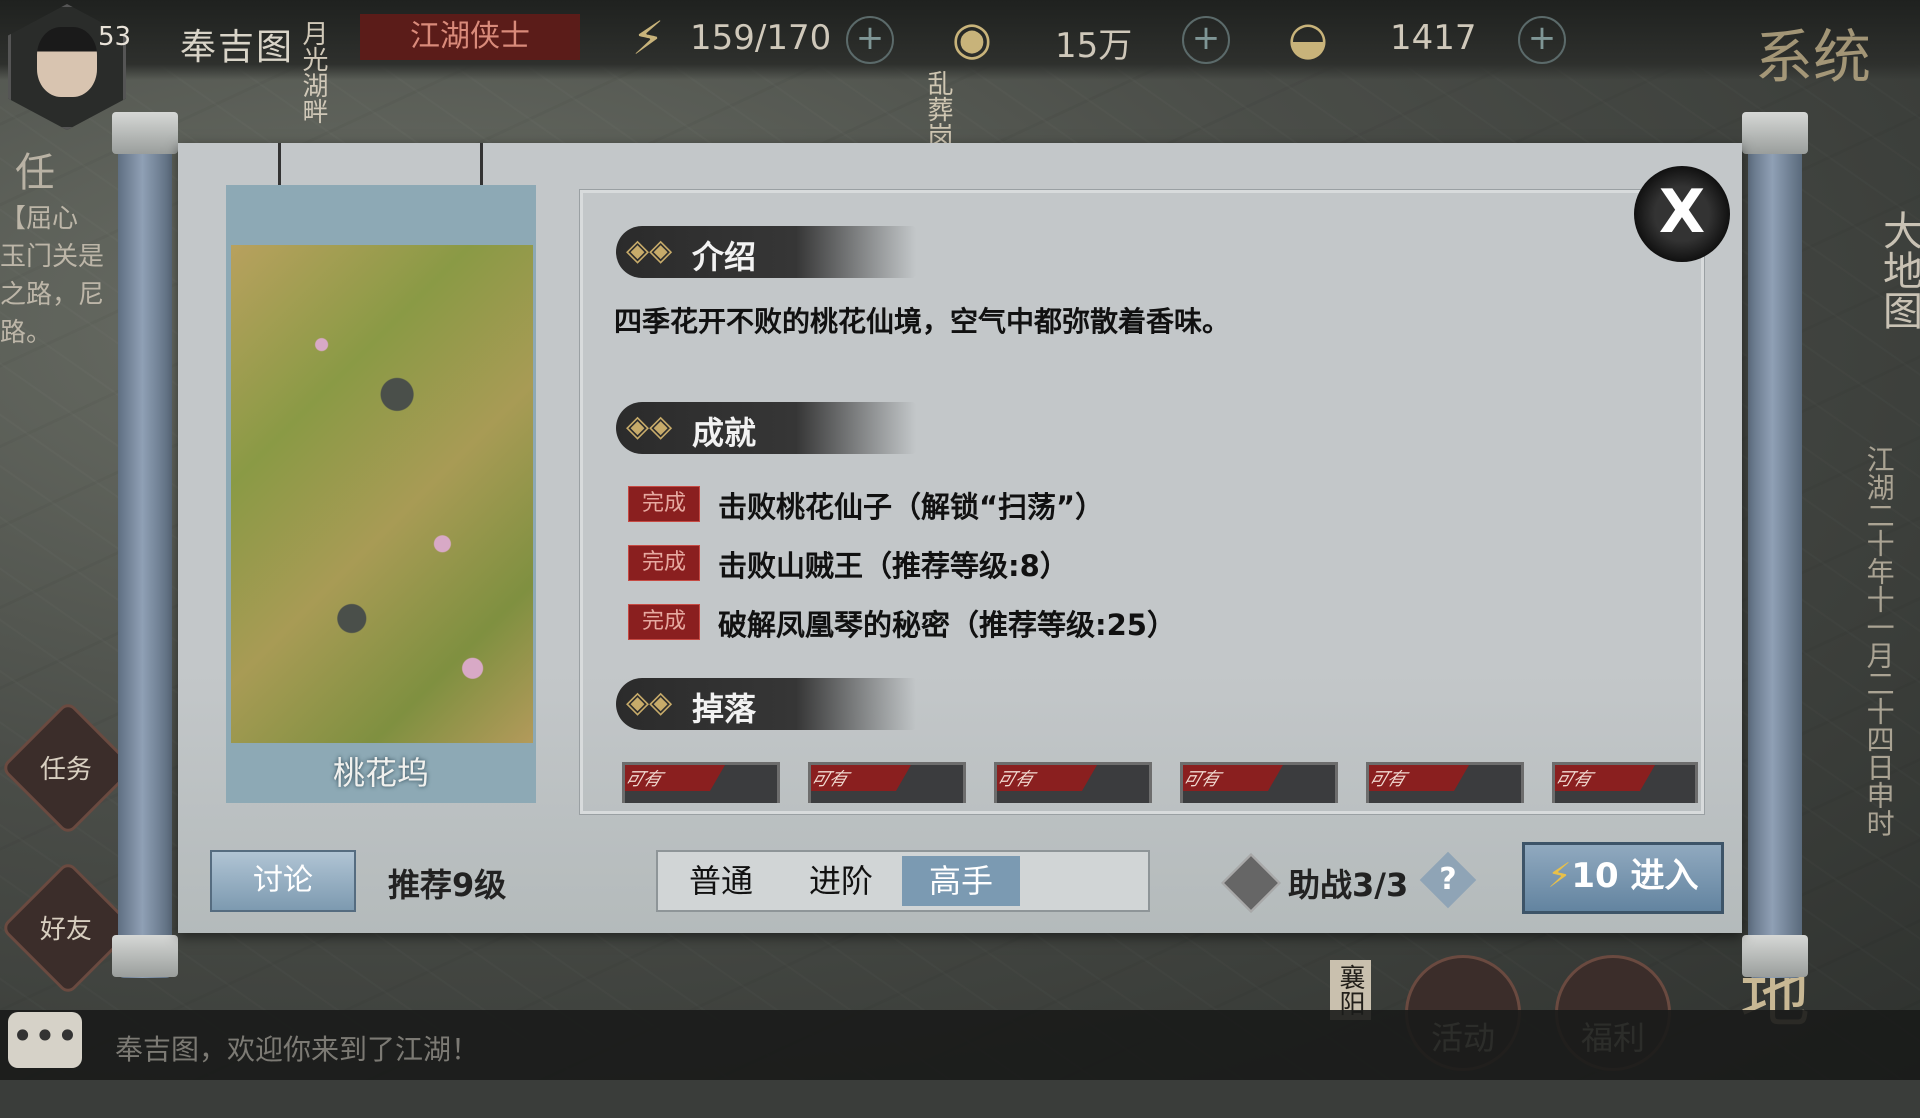 The width and height of the screenshot is (1920, 1118). What do you see at coordinates (145, 133) in the screenshot?
I see `roller-cap-left-top` at bounding box center [145, 133].